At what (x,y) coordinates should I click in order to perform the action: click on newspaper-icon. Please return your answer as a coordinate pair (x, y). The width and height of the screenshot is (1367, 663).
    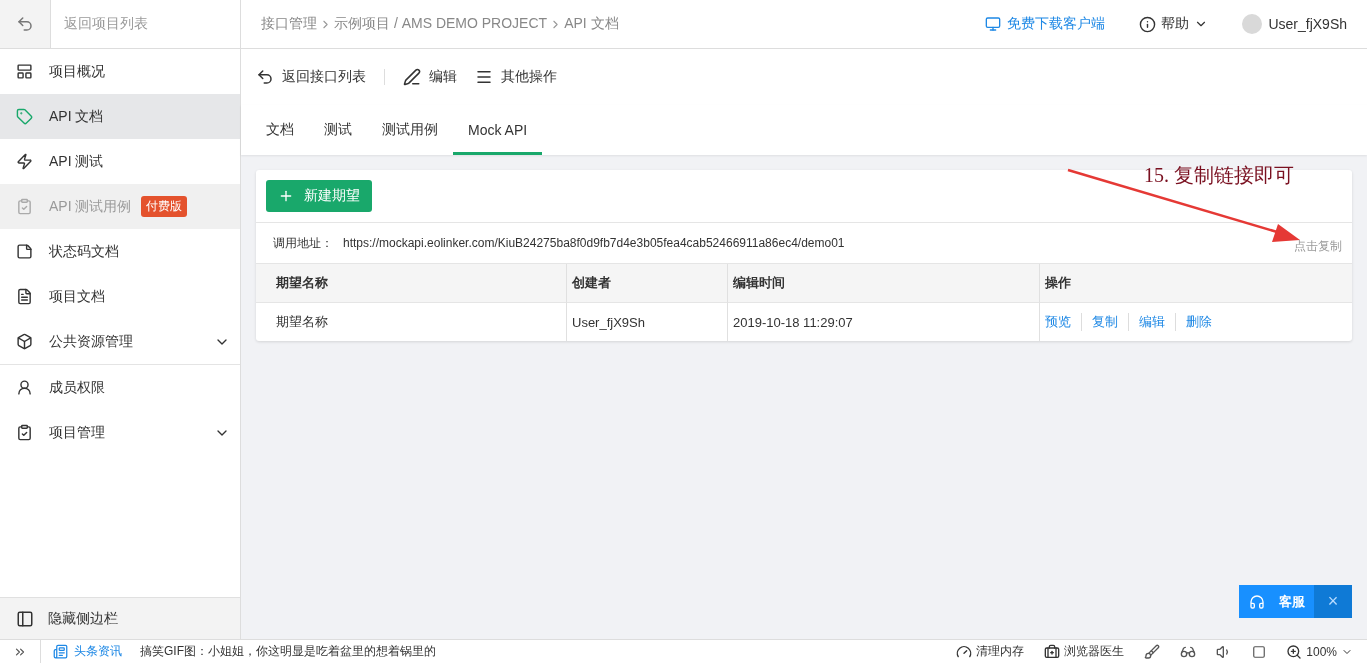
    Looking at the image, I should click on (60, 651).